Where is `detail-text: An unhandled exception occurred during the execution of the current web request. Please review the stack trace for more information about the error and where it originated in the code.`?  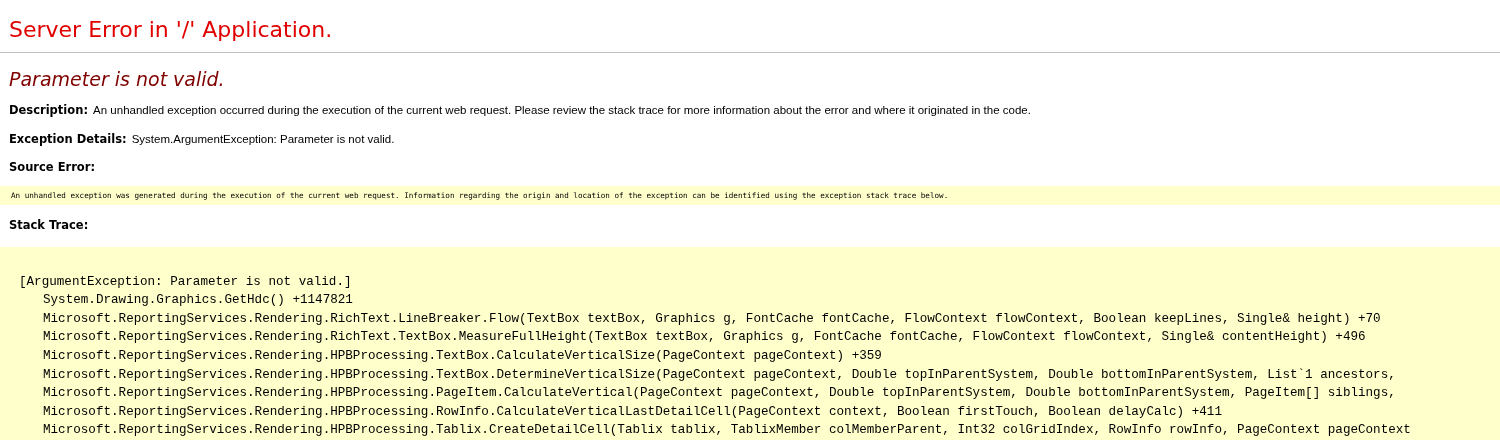
detail-text: An unhandled exception occurred during the execution of the current web request. Please review the stack trace for more information about the error and where it originated in the code. is located at coordinates (562, 110).